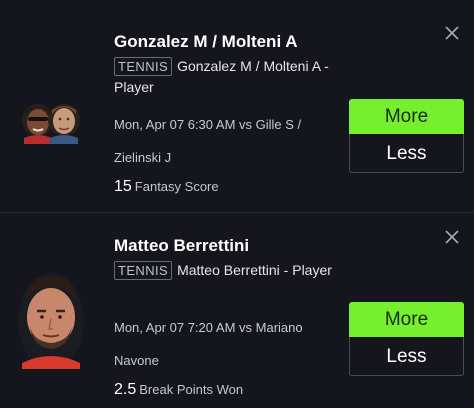 This screenshot has width=474, height=408. I want to click on stat-line: 15 Fantasy Score, so click(166, 187).